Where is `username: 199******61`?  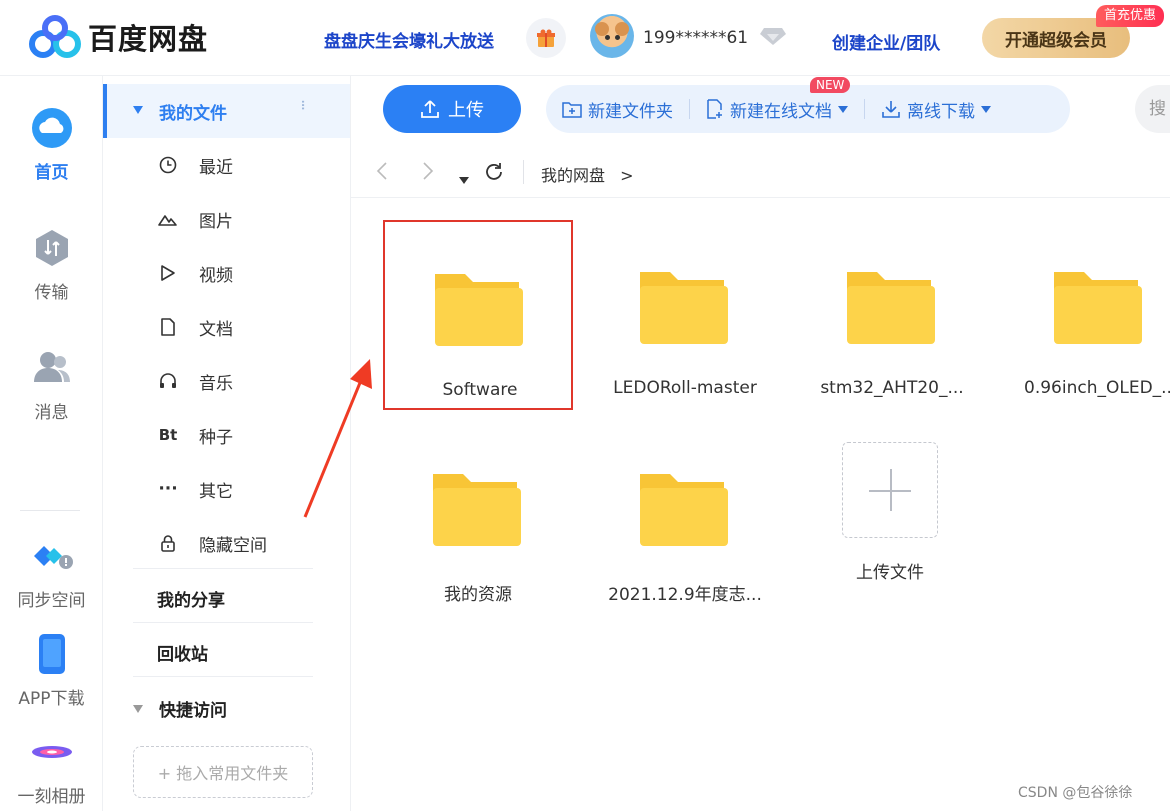
username: 199******61 is located at coordinates (695, 38).